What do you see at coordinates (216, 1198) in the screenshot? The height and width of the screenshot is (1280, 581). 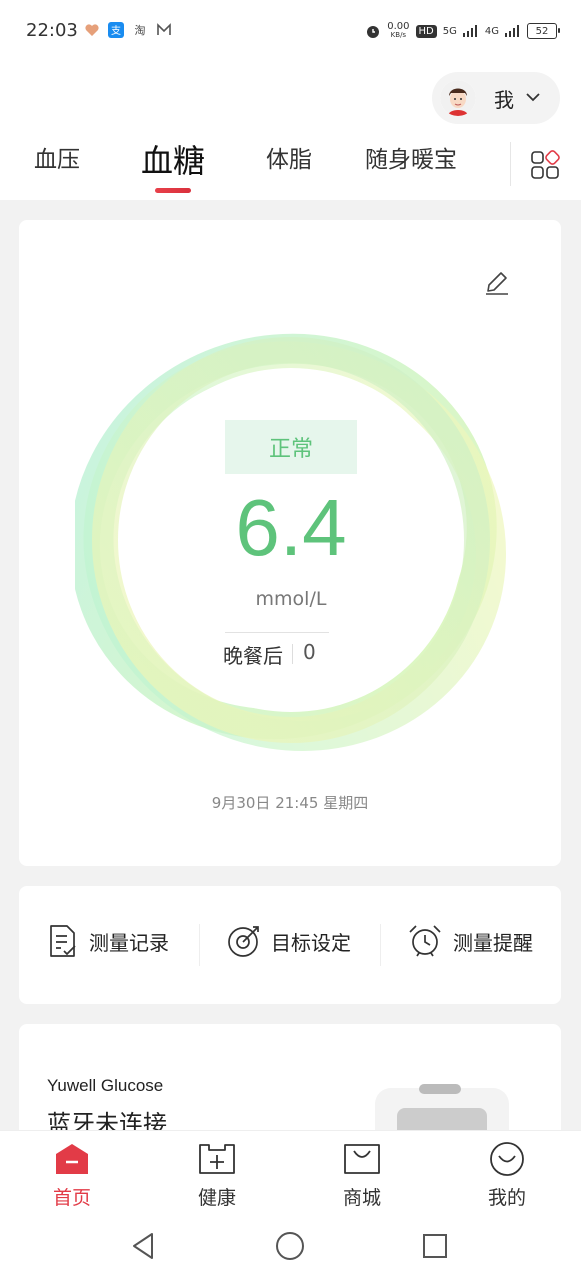 I see `nav-health-label: 健康` at bounding box center [216, 1198].